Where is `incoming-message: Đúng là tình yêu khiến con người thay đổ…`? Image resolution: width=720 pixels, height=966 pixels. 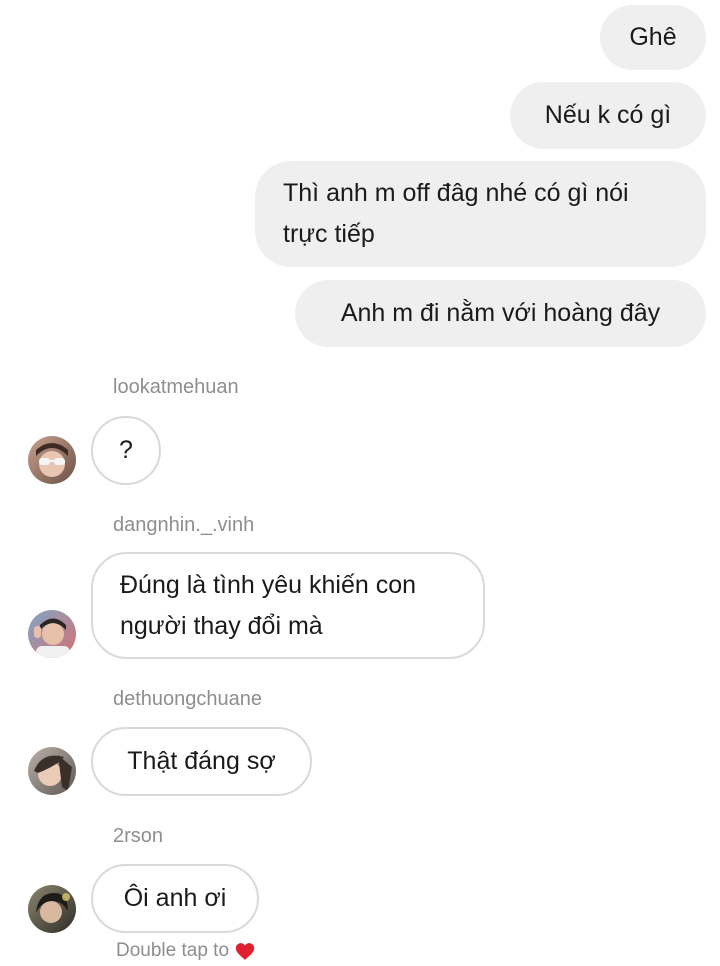
incoming-message: Đúng là tình yêu khiến con người thay đổ… is located at coordinates (288, 605).